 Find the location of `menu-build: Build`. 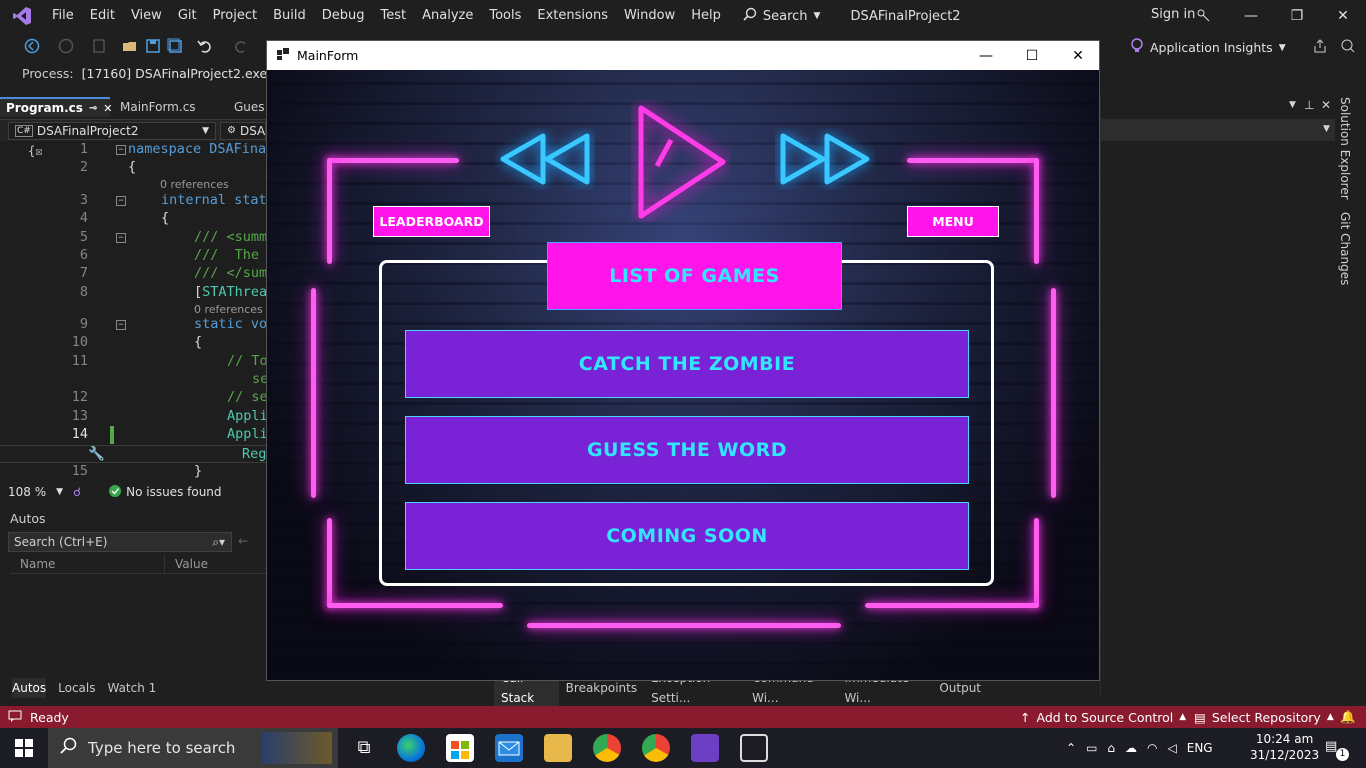

menu-build: Build is located at coordinates (289, 16).